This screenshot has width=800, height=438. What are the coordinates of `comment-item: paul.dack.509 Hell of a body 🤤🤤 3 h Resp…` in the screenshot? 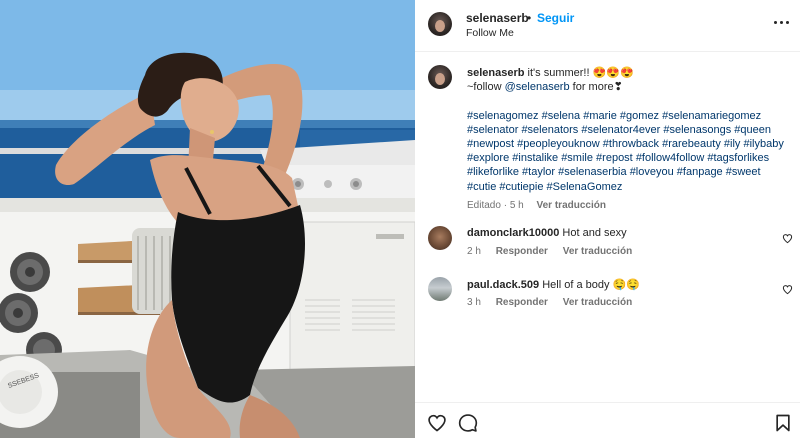 It's located at (607, 297).